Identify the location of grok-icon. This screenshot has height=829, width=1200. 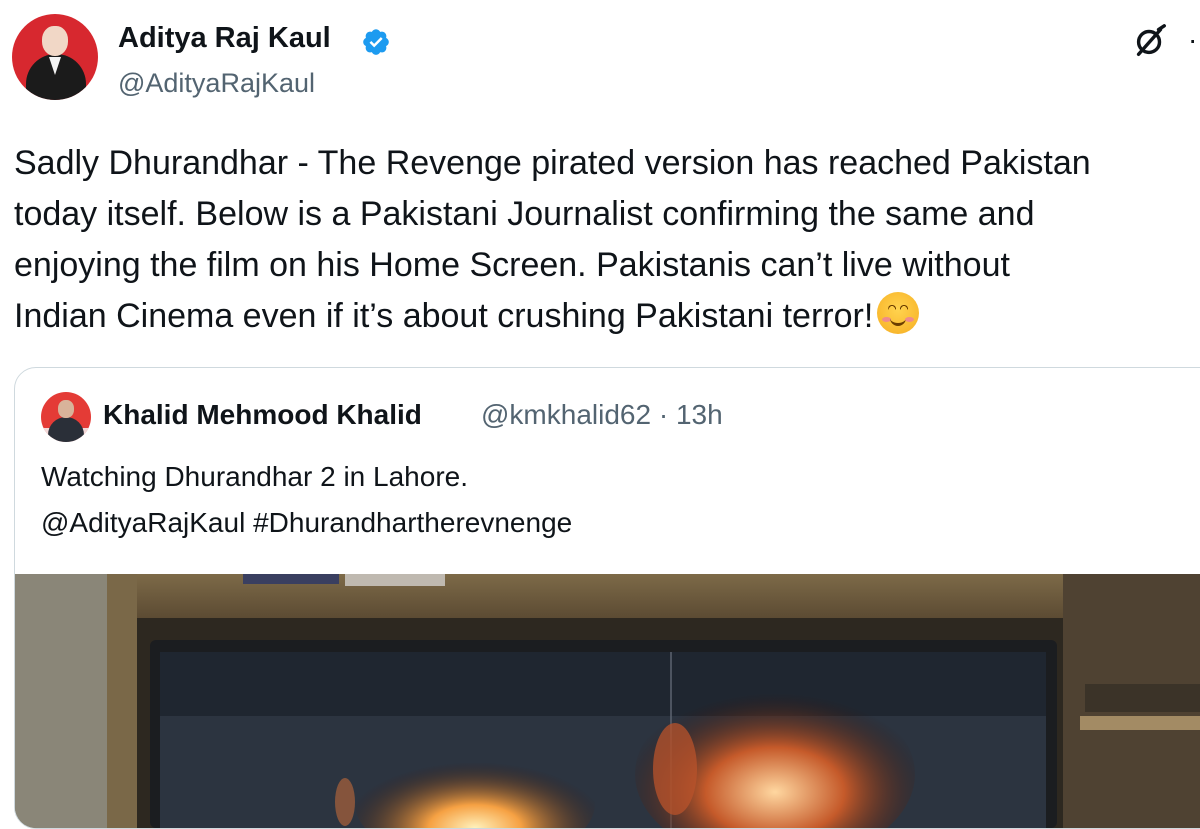
(1150, 41).